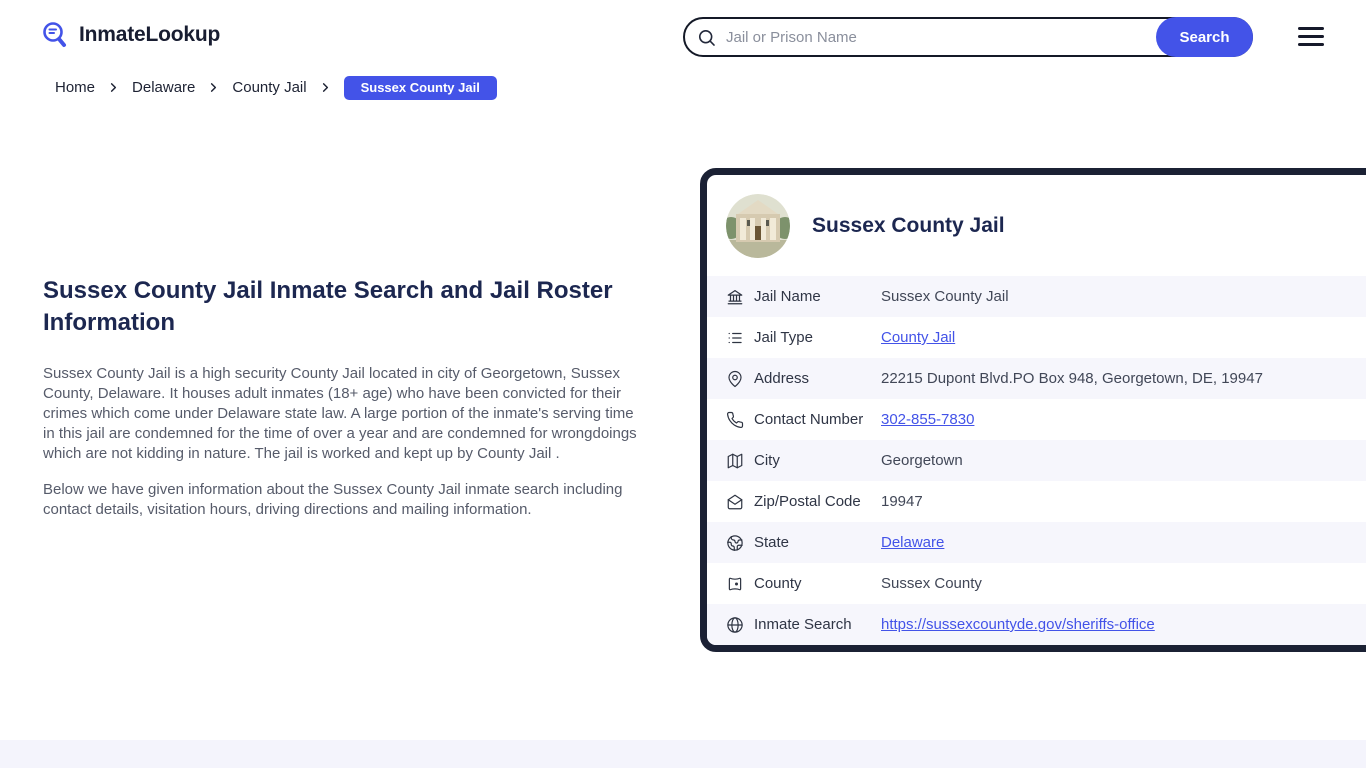 Image resolution: width=1366 pixels, height=768 pixels. What do you see at coordinates (809, 419) in the screenshot?
I see `row-label: Contact Number` at bounding box center [809, 419].